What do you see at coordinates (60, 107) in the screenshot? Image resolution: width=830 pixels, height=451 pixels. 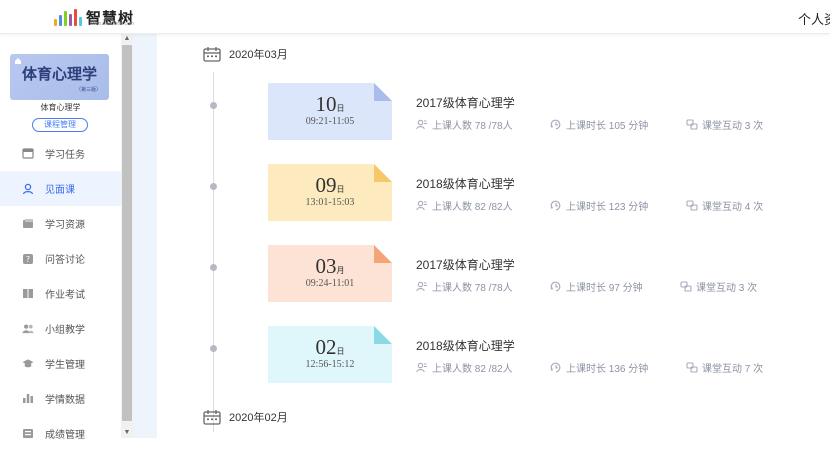 I see `course-name: 体育心理学` at bounding box center [60, 107].